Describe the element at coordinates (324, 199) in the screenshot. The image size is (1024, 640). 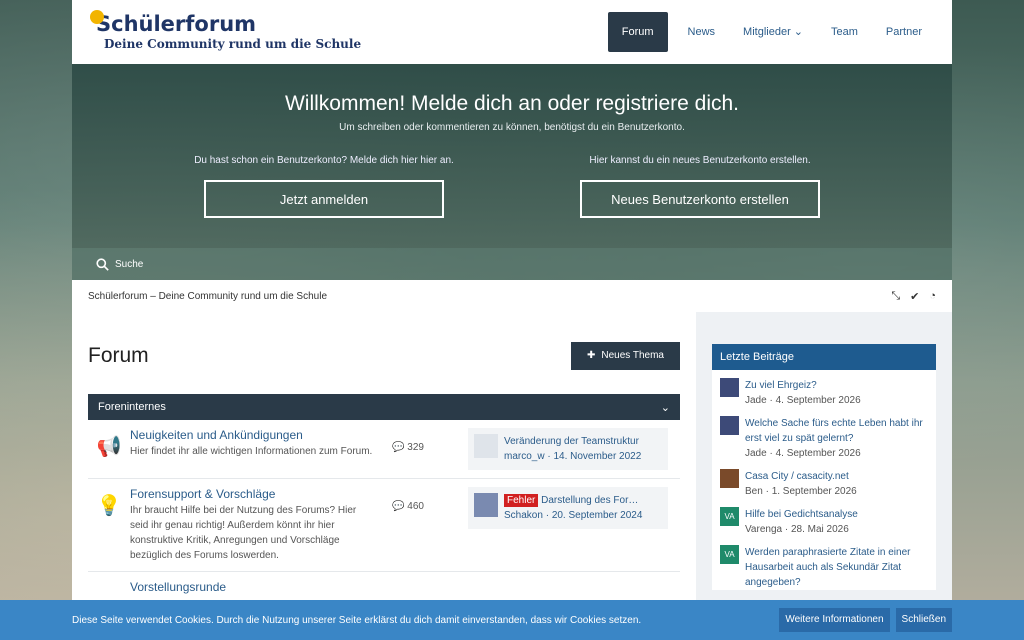
I see `login-button: Jetzt anmelden` at that location.